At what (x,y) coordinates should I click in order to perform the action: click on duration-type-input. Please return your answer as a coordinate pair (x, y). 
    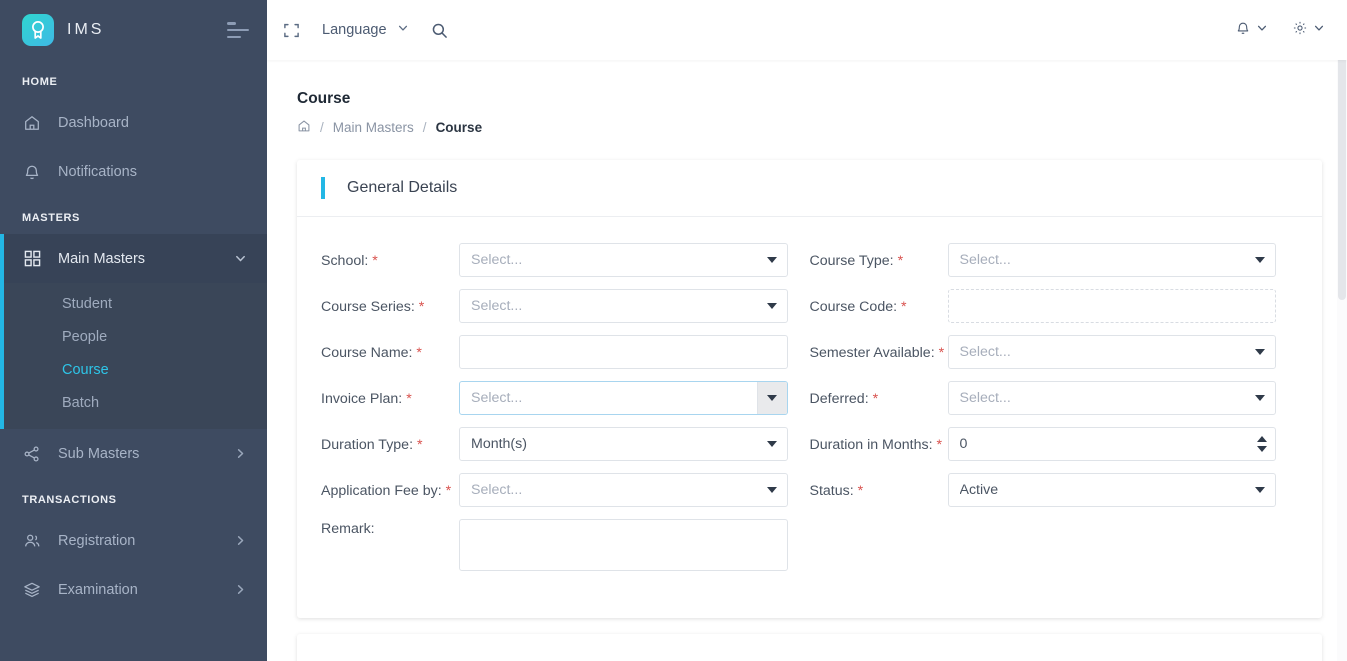
    Looking at the image, I should click on (623, 444).